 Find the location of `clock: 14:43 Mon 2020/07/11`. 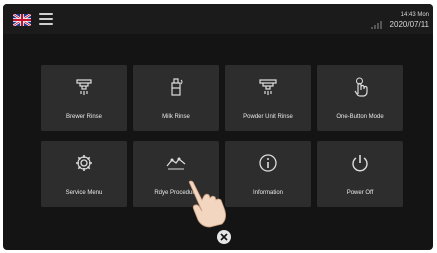

clock: 14:43 Mon 2020/07/11 is located at coordinates (409, 20).